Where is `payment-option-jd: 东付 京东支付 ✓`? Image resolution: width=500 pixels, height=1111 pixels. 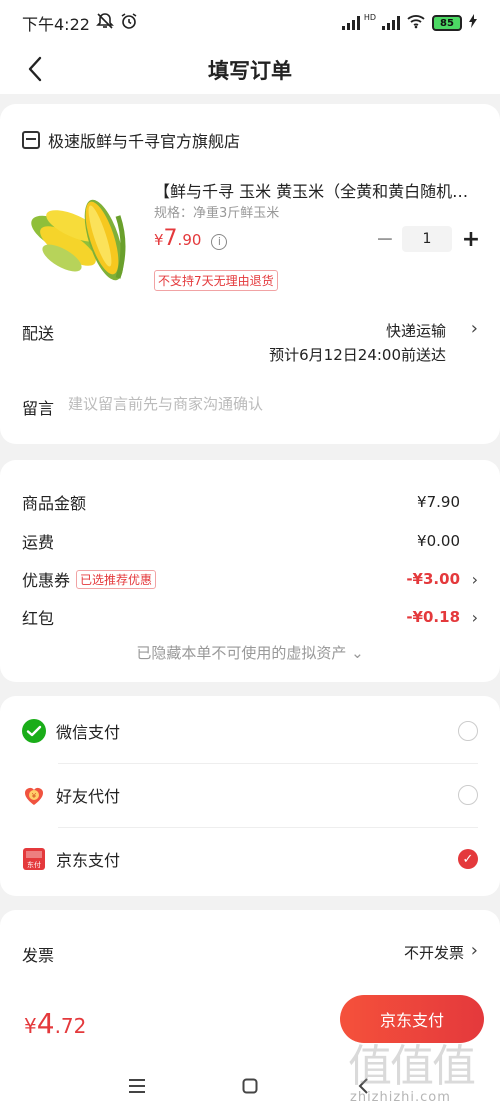
payment-option-jd: 东付 京东支付 ✓ is located at coordinates (250, 859).